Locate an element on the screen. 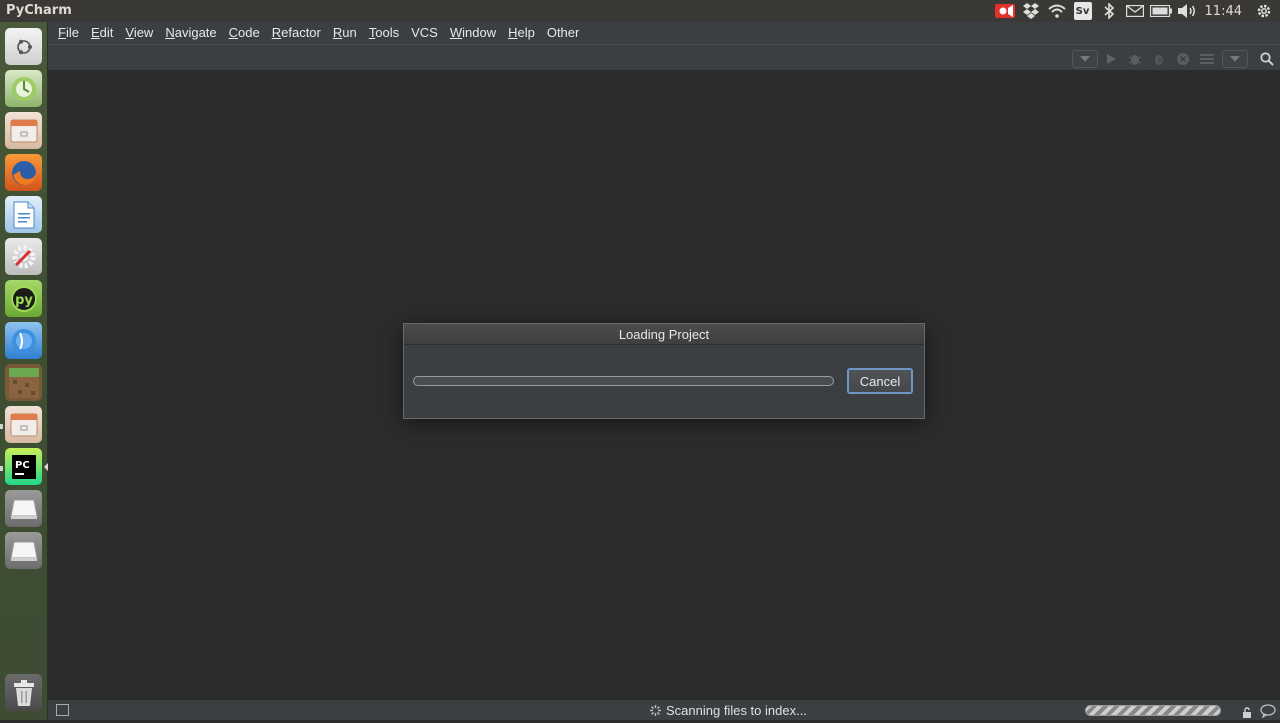 The image size is (1280, 723). menu-help: Help is located at coordinates (521, 33).